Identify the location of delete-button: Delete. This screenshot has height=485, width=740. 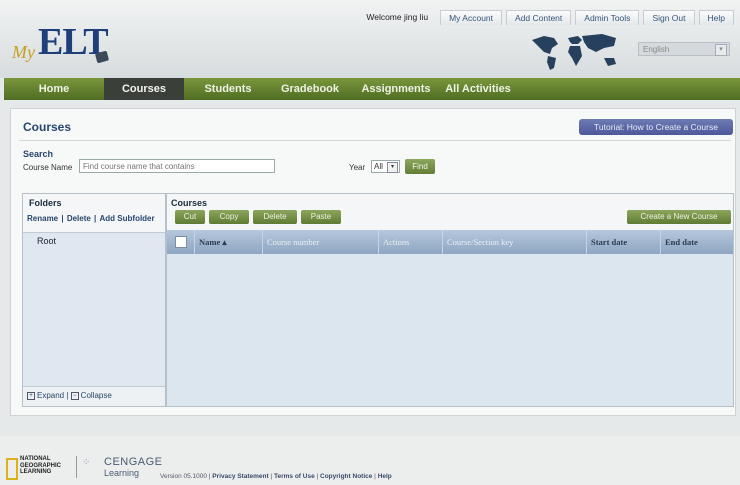
(275, 217).